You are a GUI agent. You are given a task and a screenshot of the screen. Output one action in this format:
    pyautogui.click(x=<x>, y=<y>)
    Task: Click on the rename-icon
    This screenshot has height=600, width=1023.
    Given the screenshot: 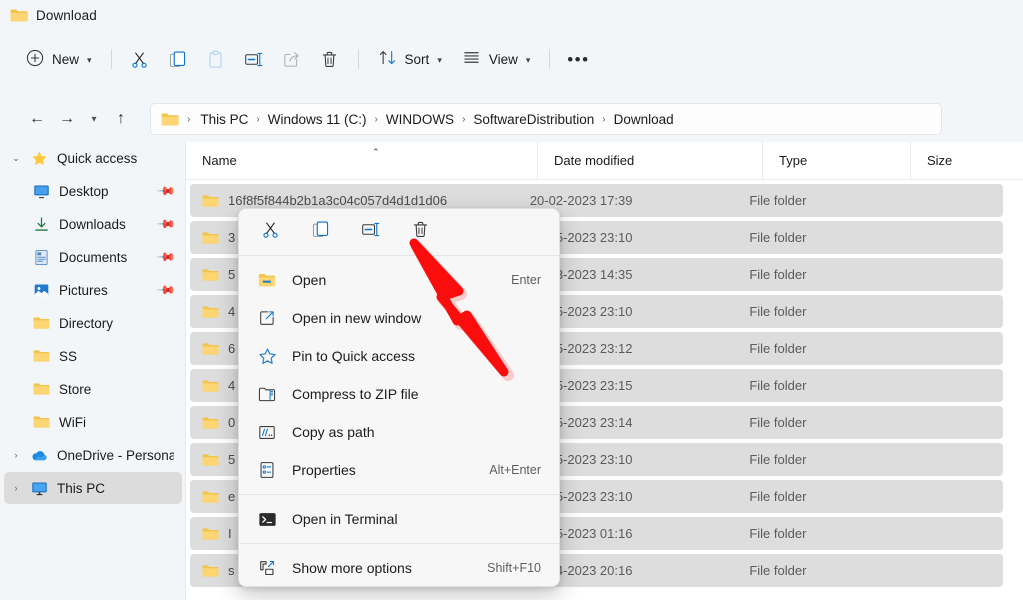 What is the action you would take?
    pyautogui.click(x=254, y=59)
    